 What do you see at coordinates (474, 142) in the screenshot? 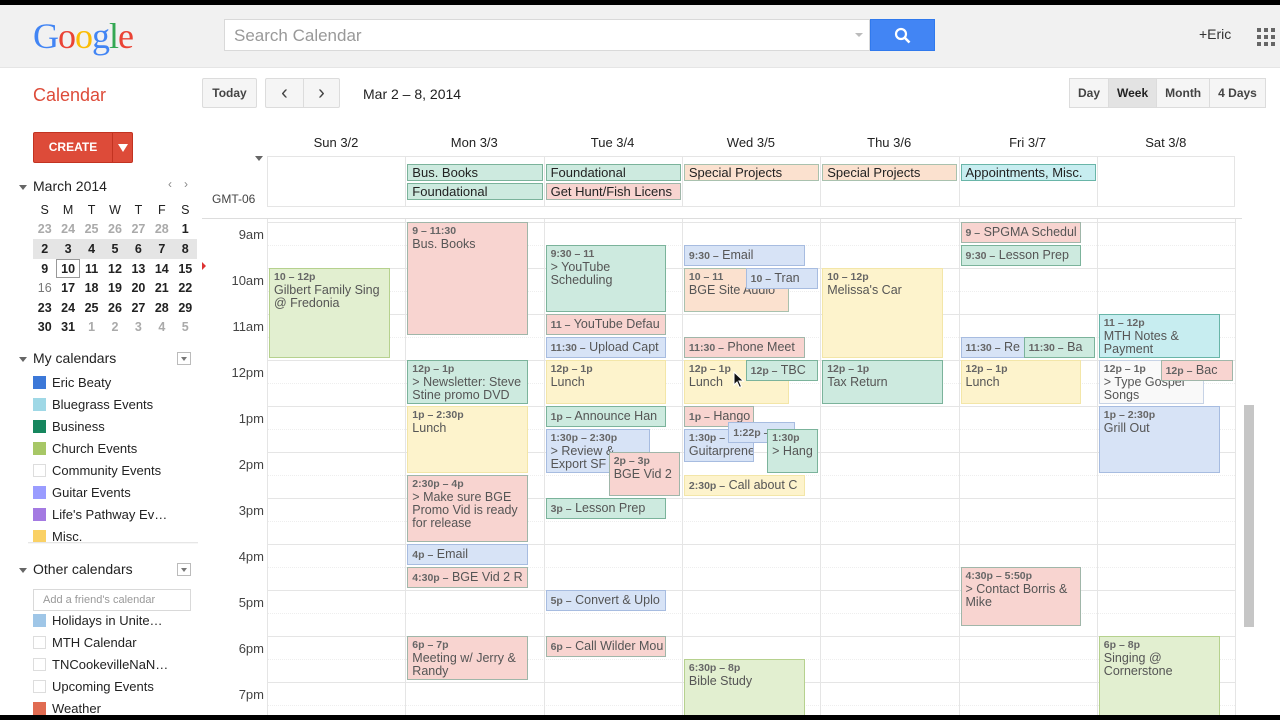
I see `day-header: Mon 3/3` at bounding box center [474, 142].